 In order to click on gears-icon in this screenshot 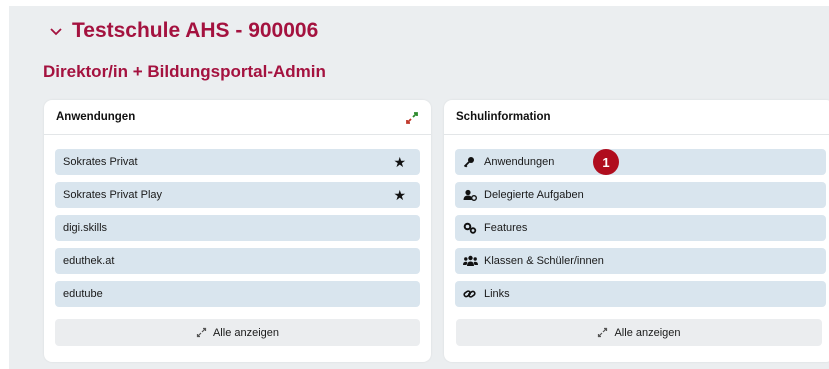, I will do `click(471, 228)`.